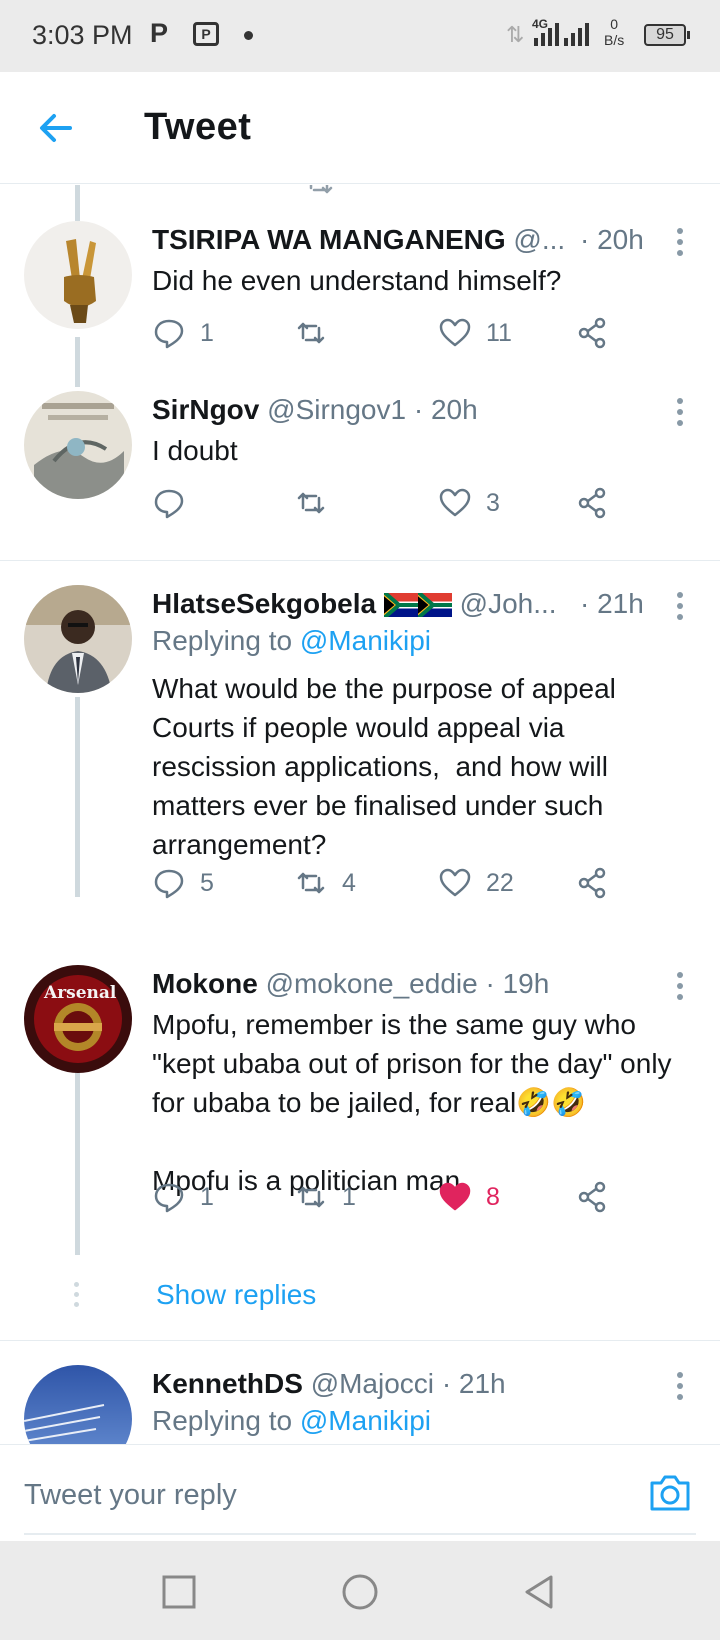 This screenshot has width=720, height=1640. Describe the element at coordinates (387, 333) in the screenshot. I see `tweet-actions: 1 11` at that location.